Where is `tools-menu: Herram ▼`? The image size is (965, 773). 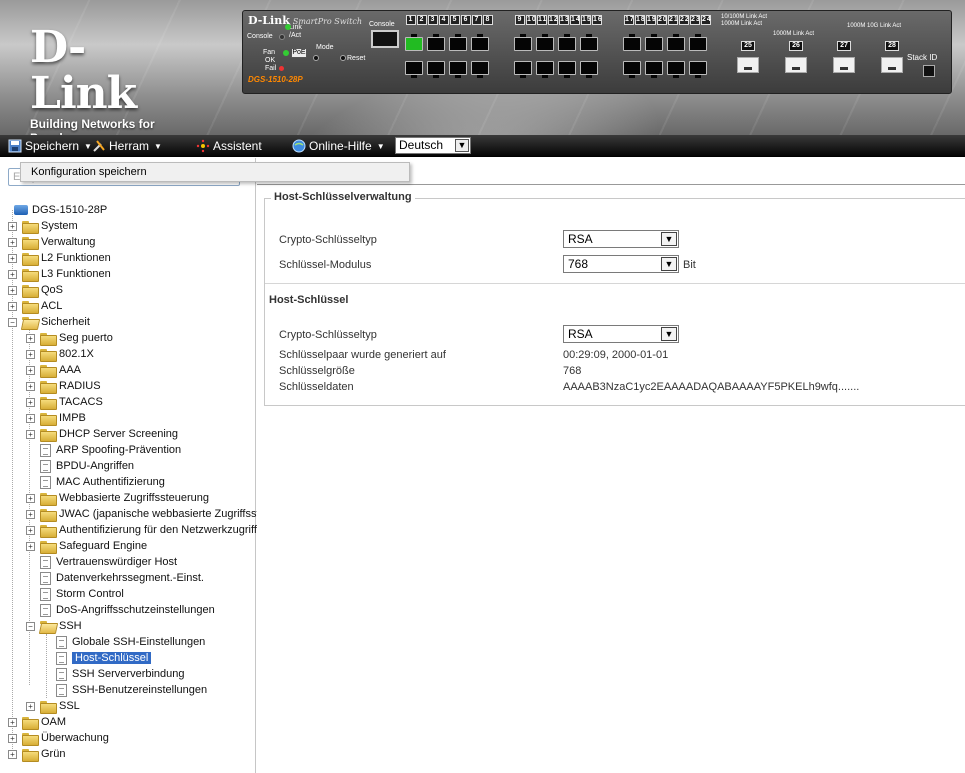
tools-menu: Herram ▼ is located at coordinates (127, 146).